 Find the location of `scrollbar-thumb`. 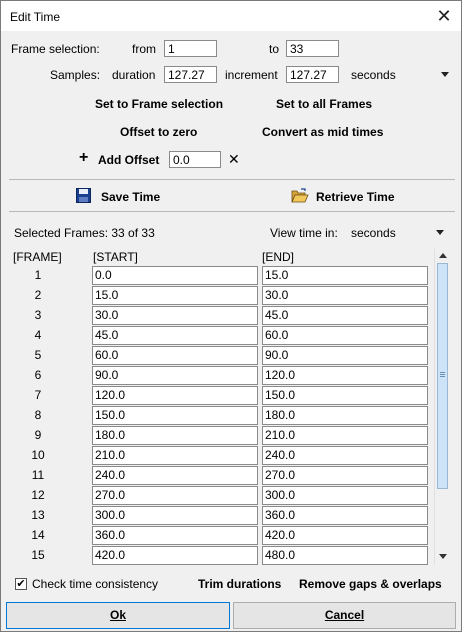

scrollbar-thumb is located at coordinates (442, 376).